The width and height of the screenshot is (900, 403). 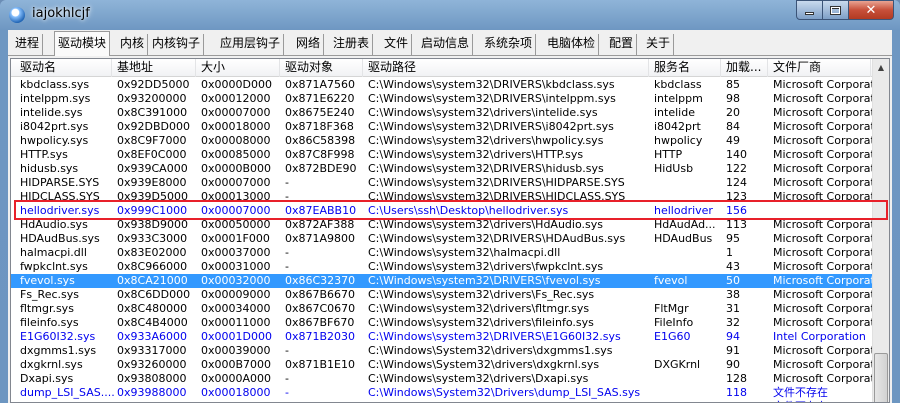 I want to click on cell-order: 32, so click(x=733, y=322).